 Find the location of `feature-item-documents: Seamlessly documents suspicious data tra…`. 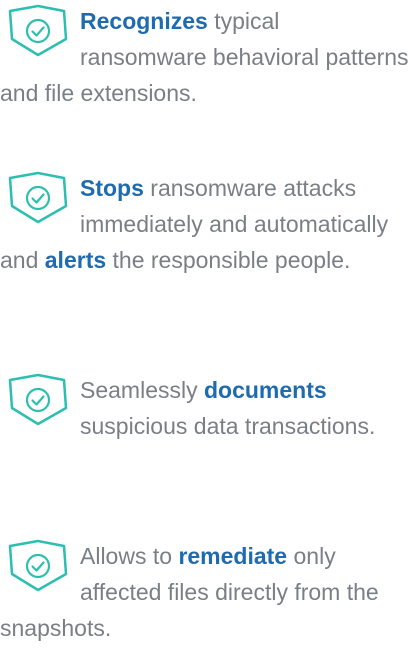

feature-item-documents: Seamlessly documents suspicious data tra… is located at coordinates (204, 408).